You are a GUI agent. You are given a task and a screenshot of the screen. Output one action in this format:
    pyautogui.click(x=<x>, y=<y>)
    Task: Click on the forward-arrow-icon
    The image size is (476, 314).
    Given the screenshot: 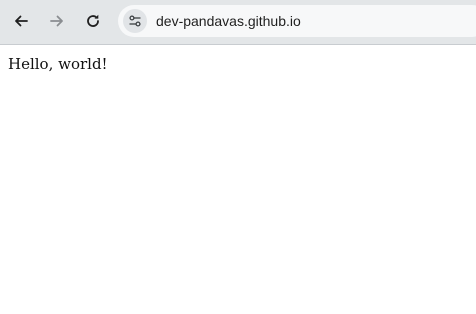 What is the action you would take?
    pyautogui.click(x=56, y=21)
    